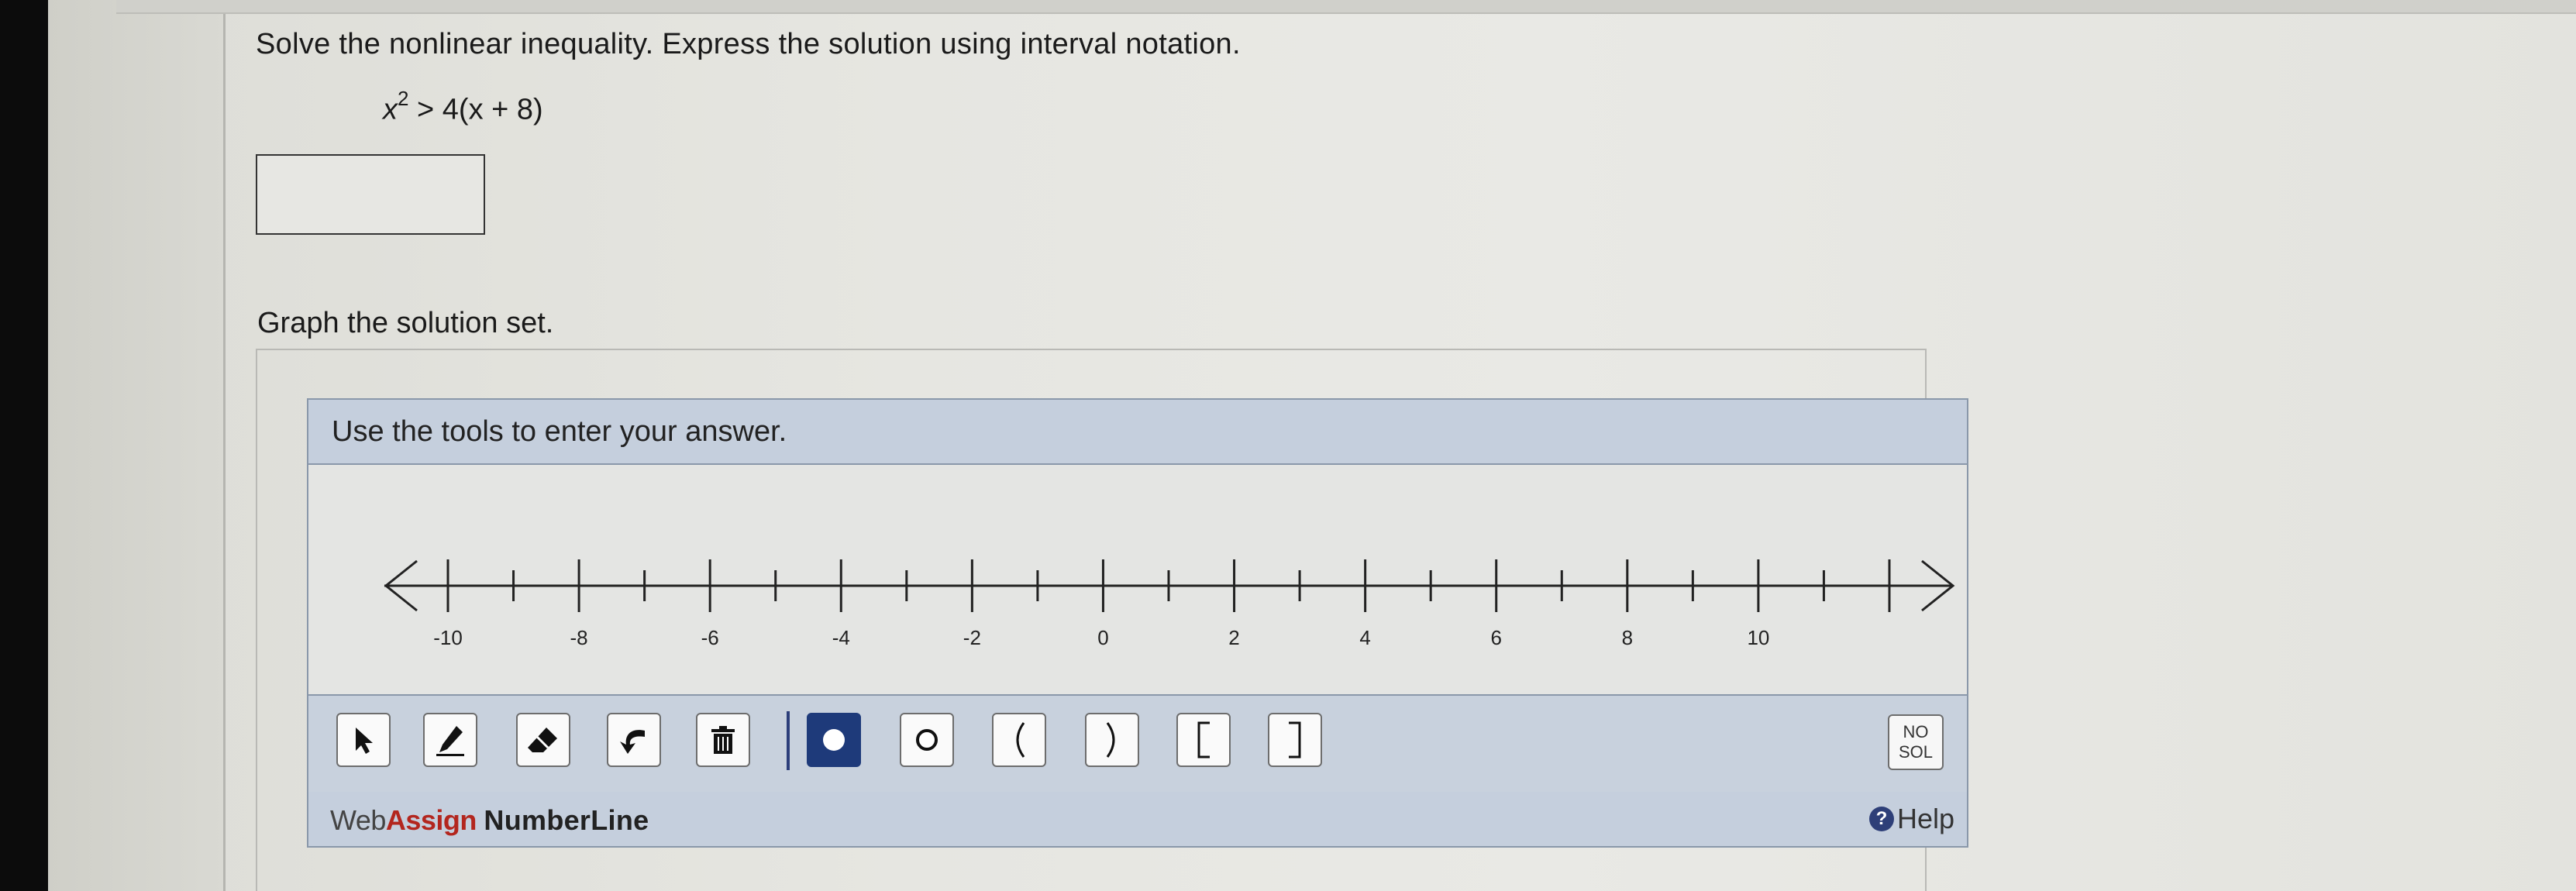 The width and height of the screenshot is (2576, 891). I want to click on pencil-icon, so click(450, 741).